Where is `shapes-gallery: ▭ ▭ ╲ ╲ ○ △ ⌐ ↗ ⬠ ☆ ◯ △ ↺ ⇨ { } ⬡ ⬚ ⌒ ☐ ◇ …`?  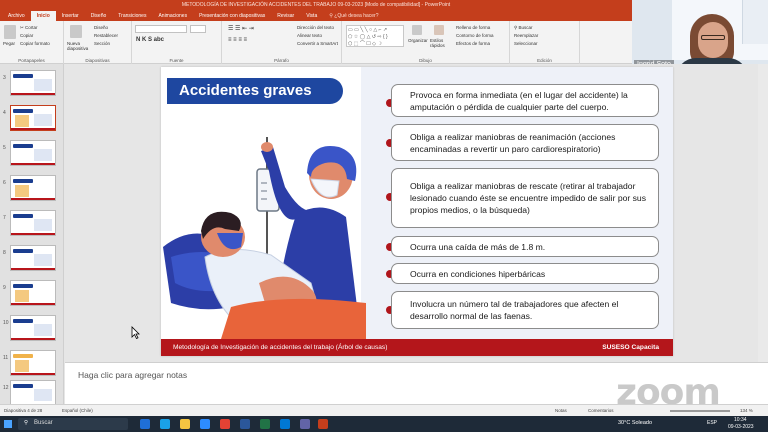 shapes-gallery: ▭ ▭ ╲ ╲ ○ △ ⌐ ↗ ⬠ ☆ ◯ △ ↺ ⇨ { } ⬡ ⬚ ⌒ ☐ ◇ … is located at coordinates (375, 36).